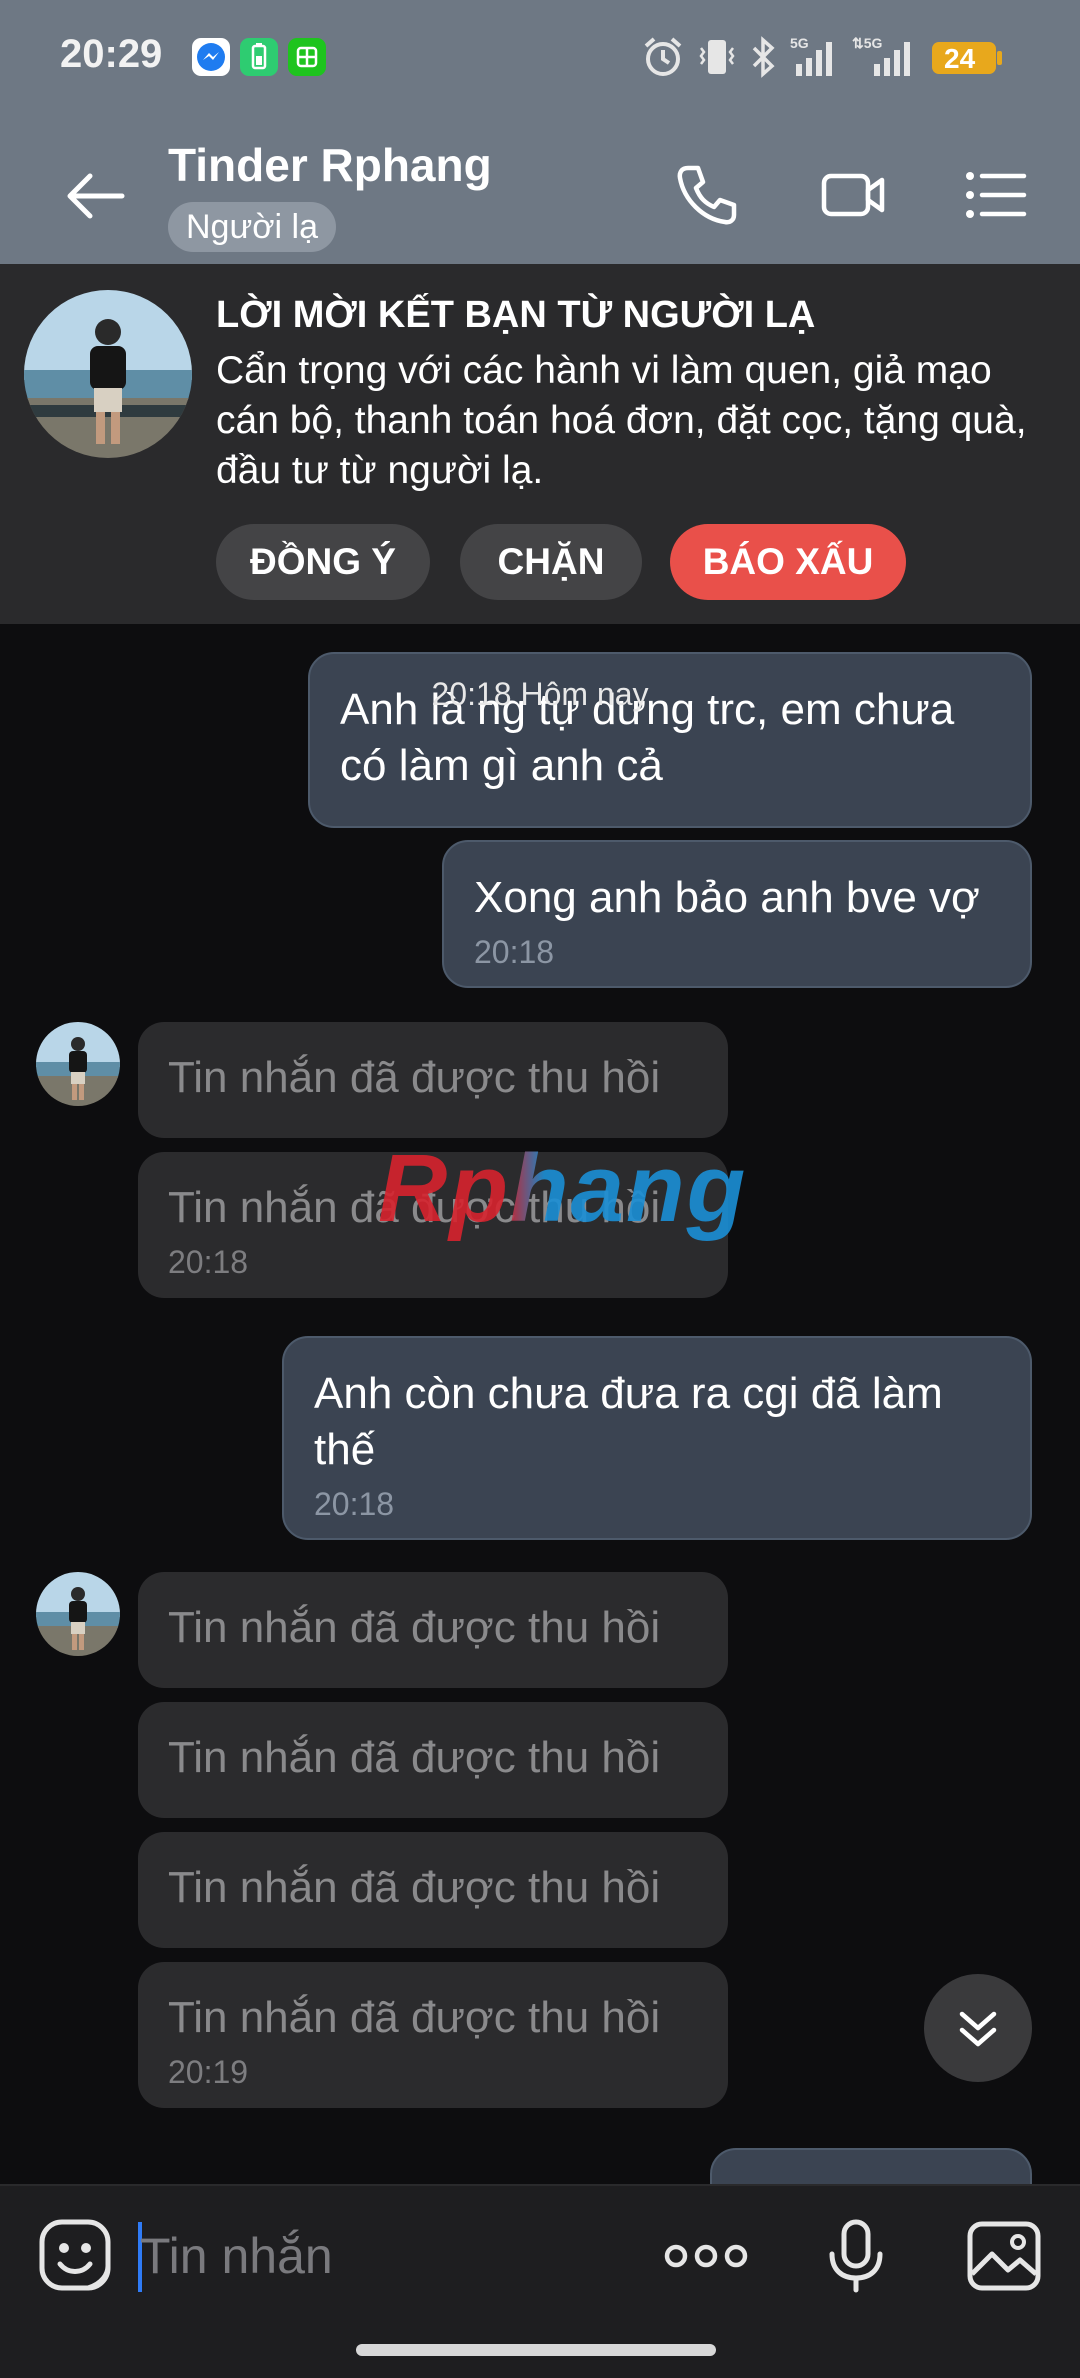 This screenshot has height=2378, width=1080. I want to click on message-bubble-sent: Xong anh bảo anh bve vợ 20:18, so click(737, 914).